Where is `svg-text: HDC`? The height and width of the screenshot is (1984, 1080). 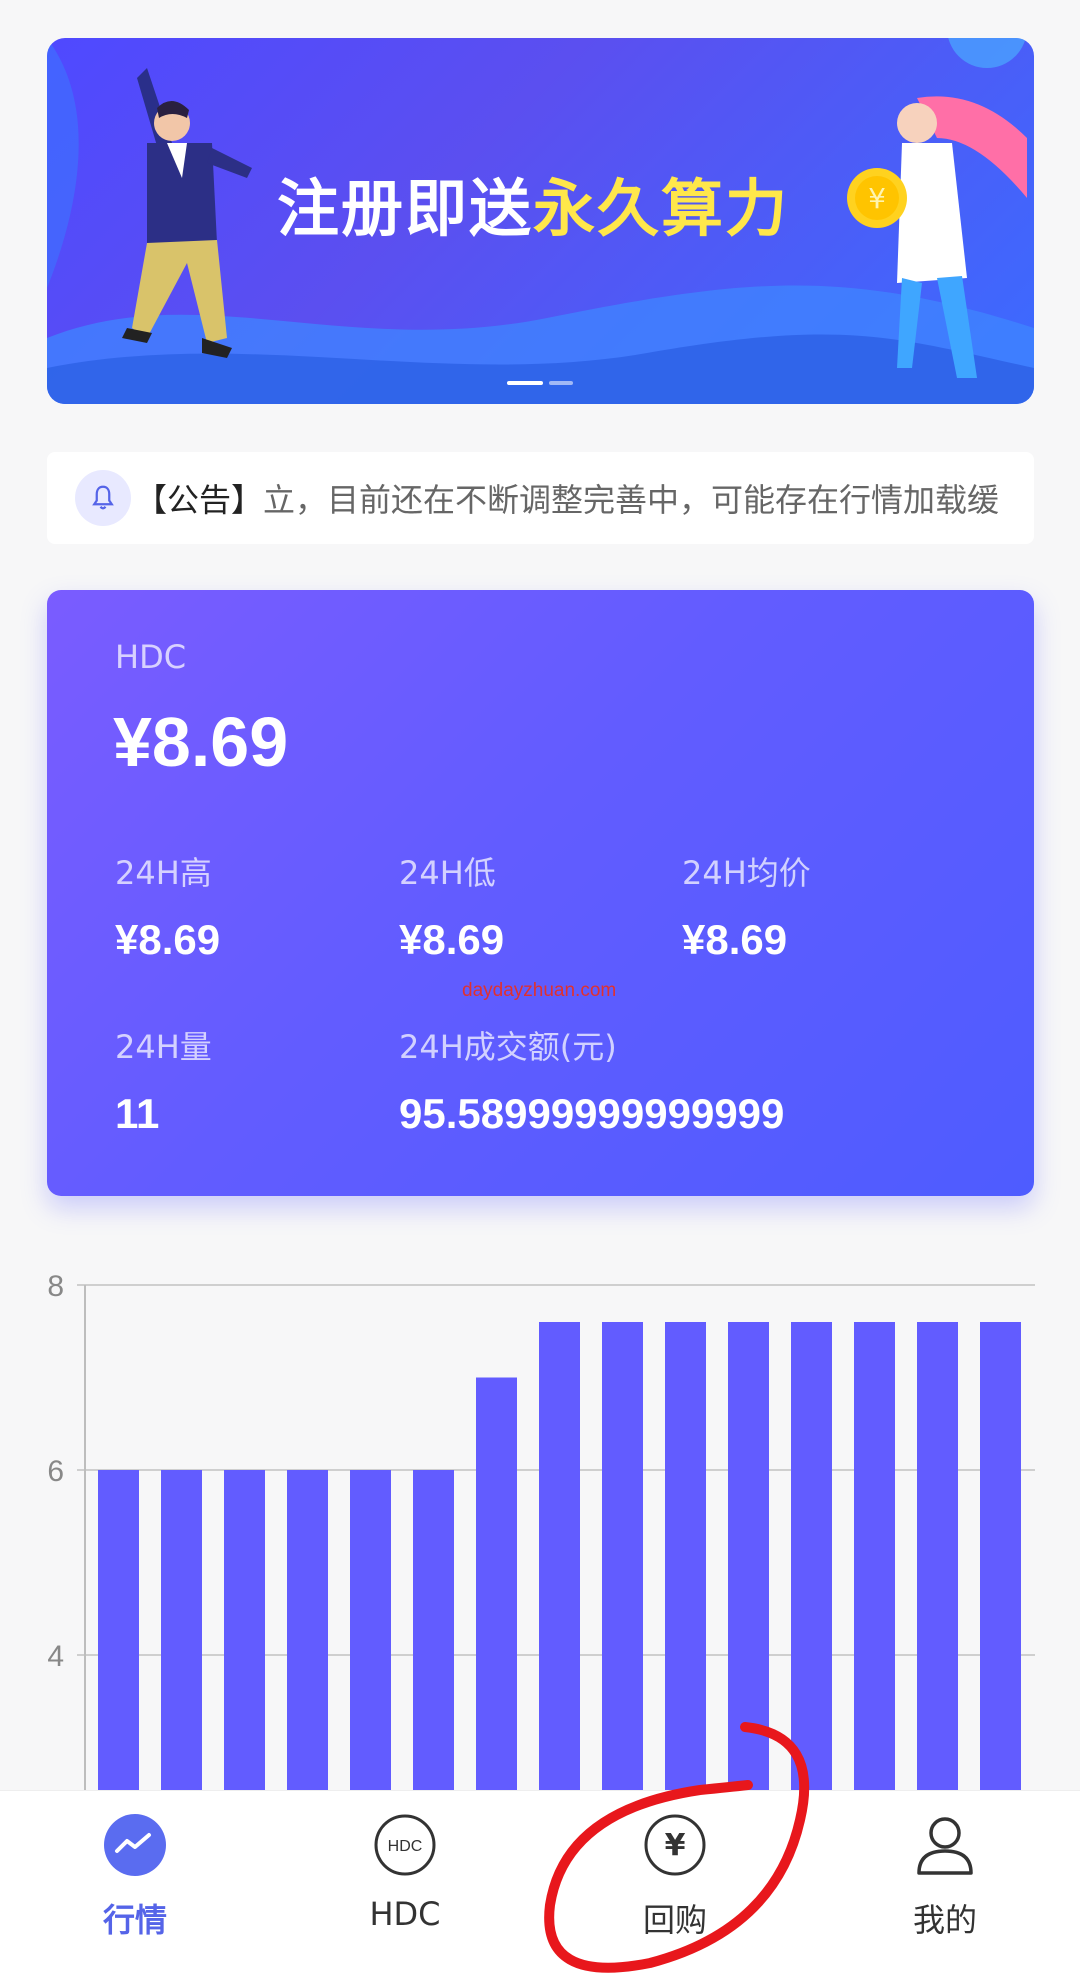 svg-text: HDC is located at coordinates (405, 1846).